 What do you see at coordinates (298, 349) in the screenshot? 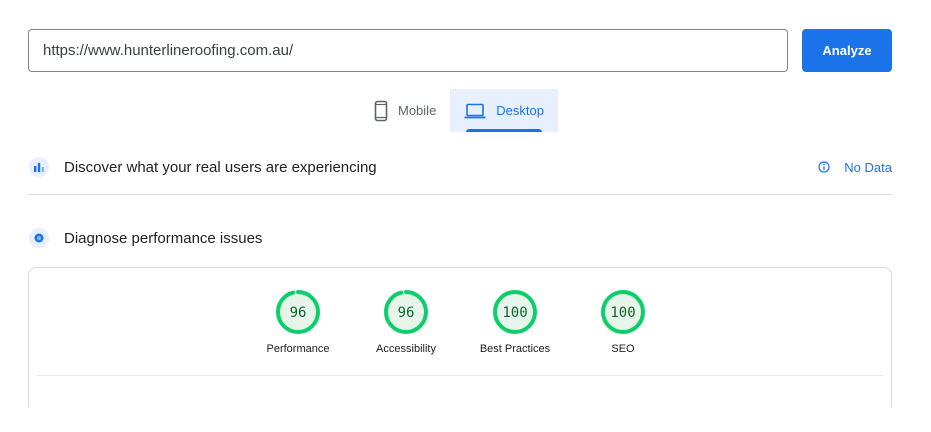
I see `gauge-label: Performance` at bounding box center [298, 349].